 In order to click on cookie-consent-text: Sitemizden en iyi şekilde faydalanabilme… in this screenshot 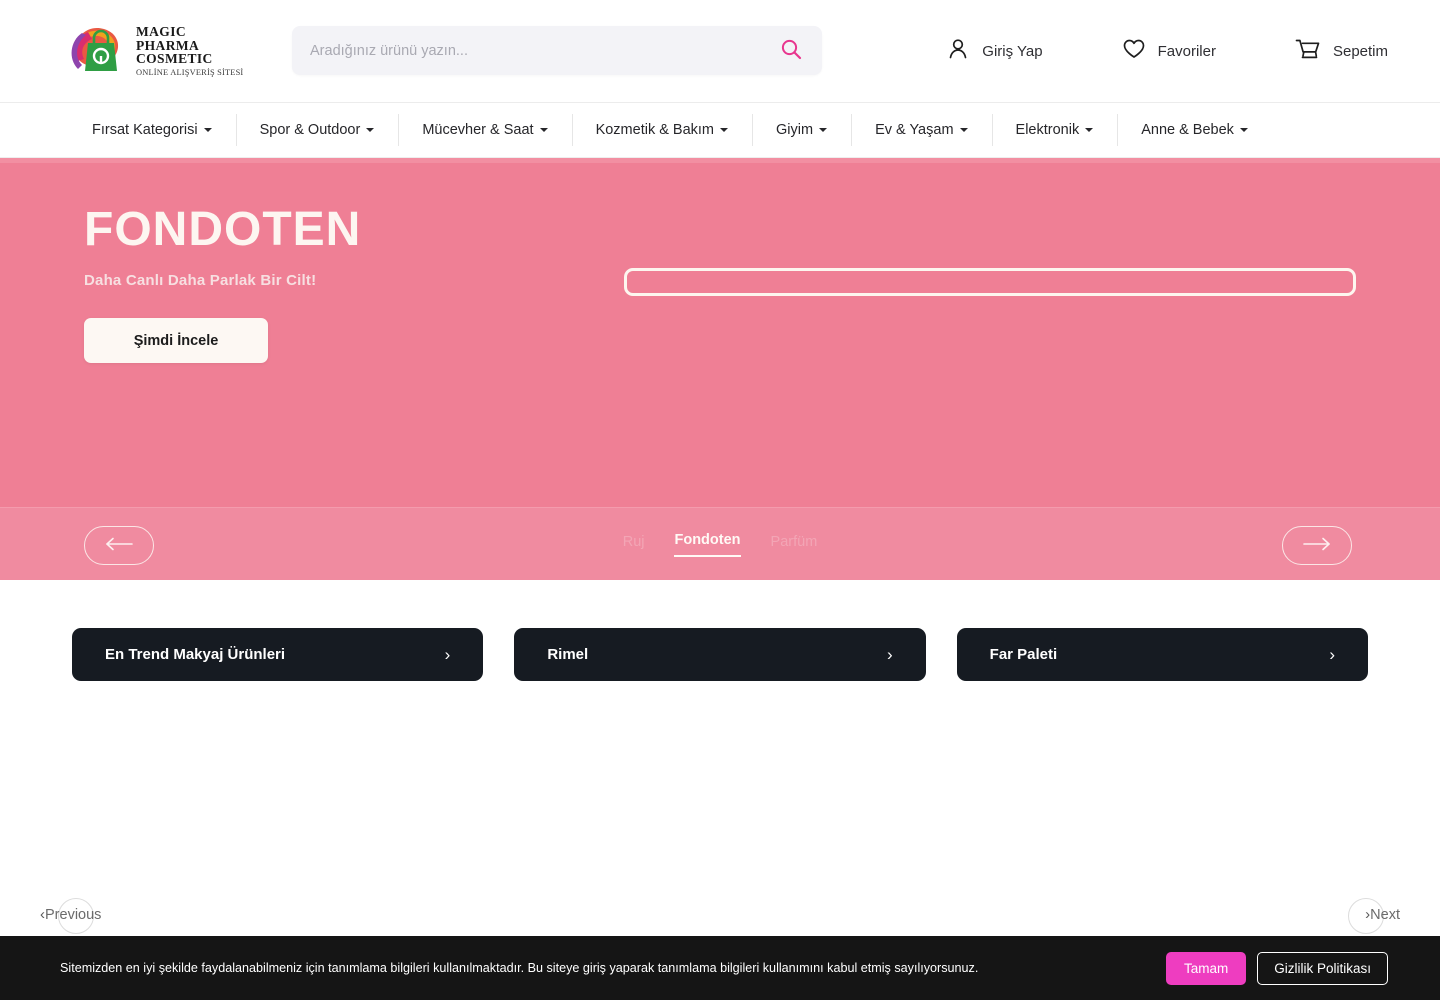, I will do `click(519, 967)`.